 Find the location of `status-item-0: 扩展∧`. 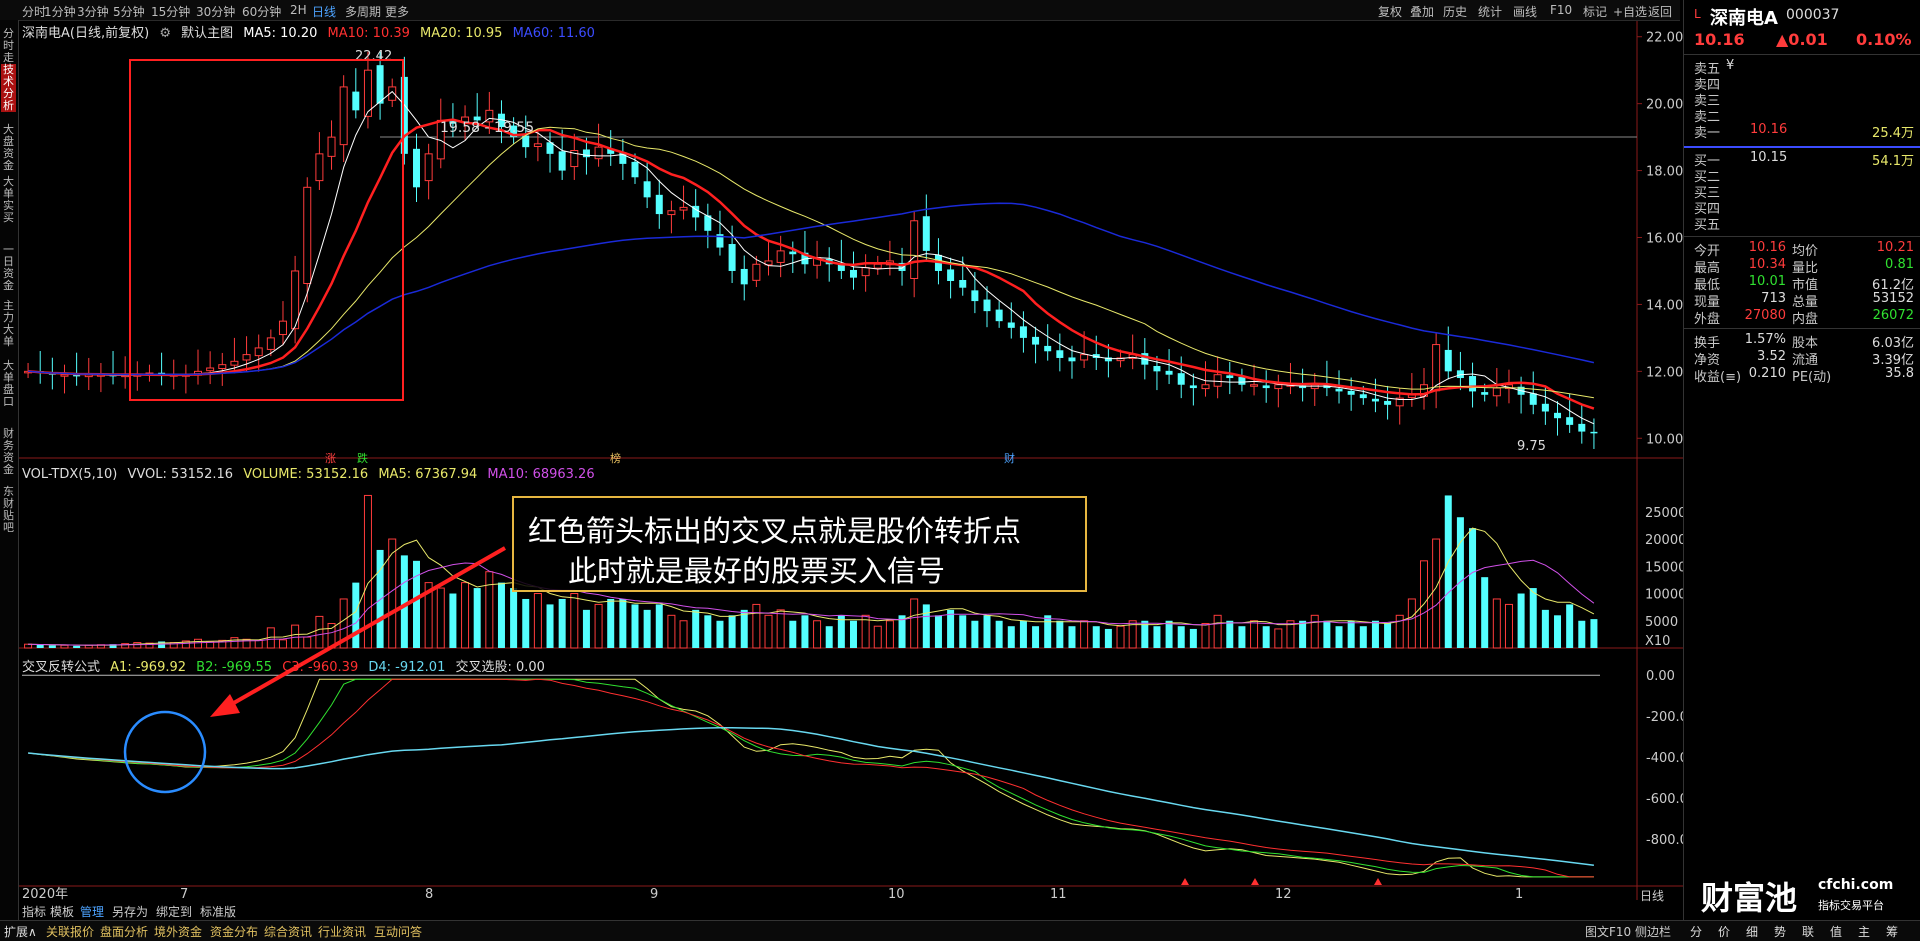

status-item-0: 扩展∧ is located at coordinates (20, 931).